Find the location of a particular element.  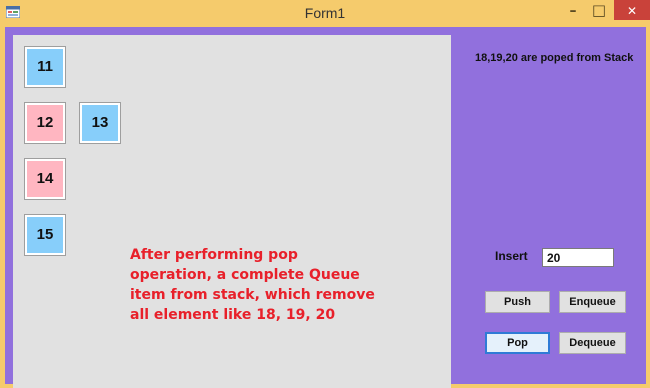

stack-item-box: 11 is located at coordinates (45, 67).